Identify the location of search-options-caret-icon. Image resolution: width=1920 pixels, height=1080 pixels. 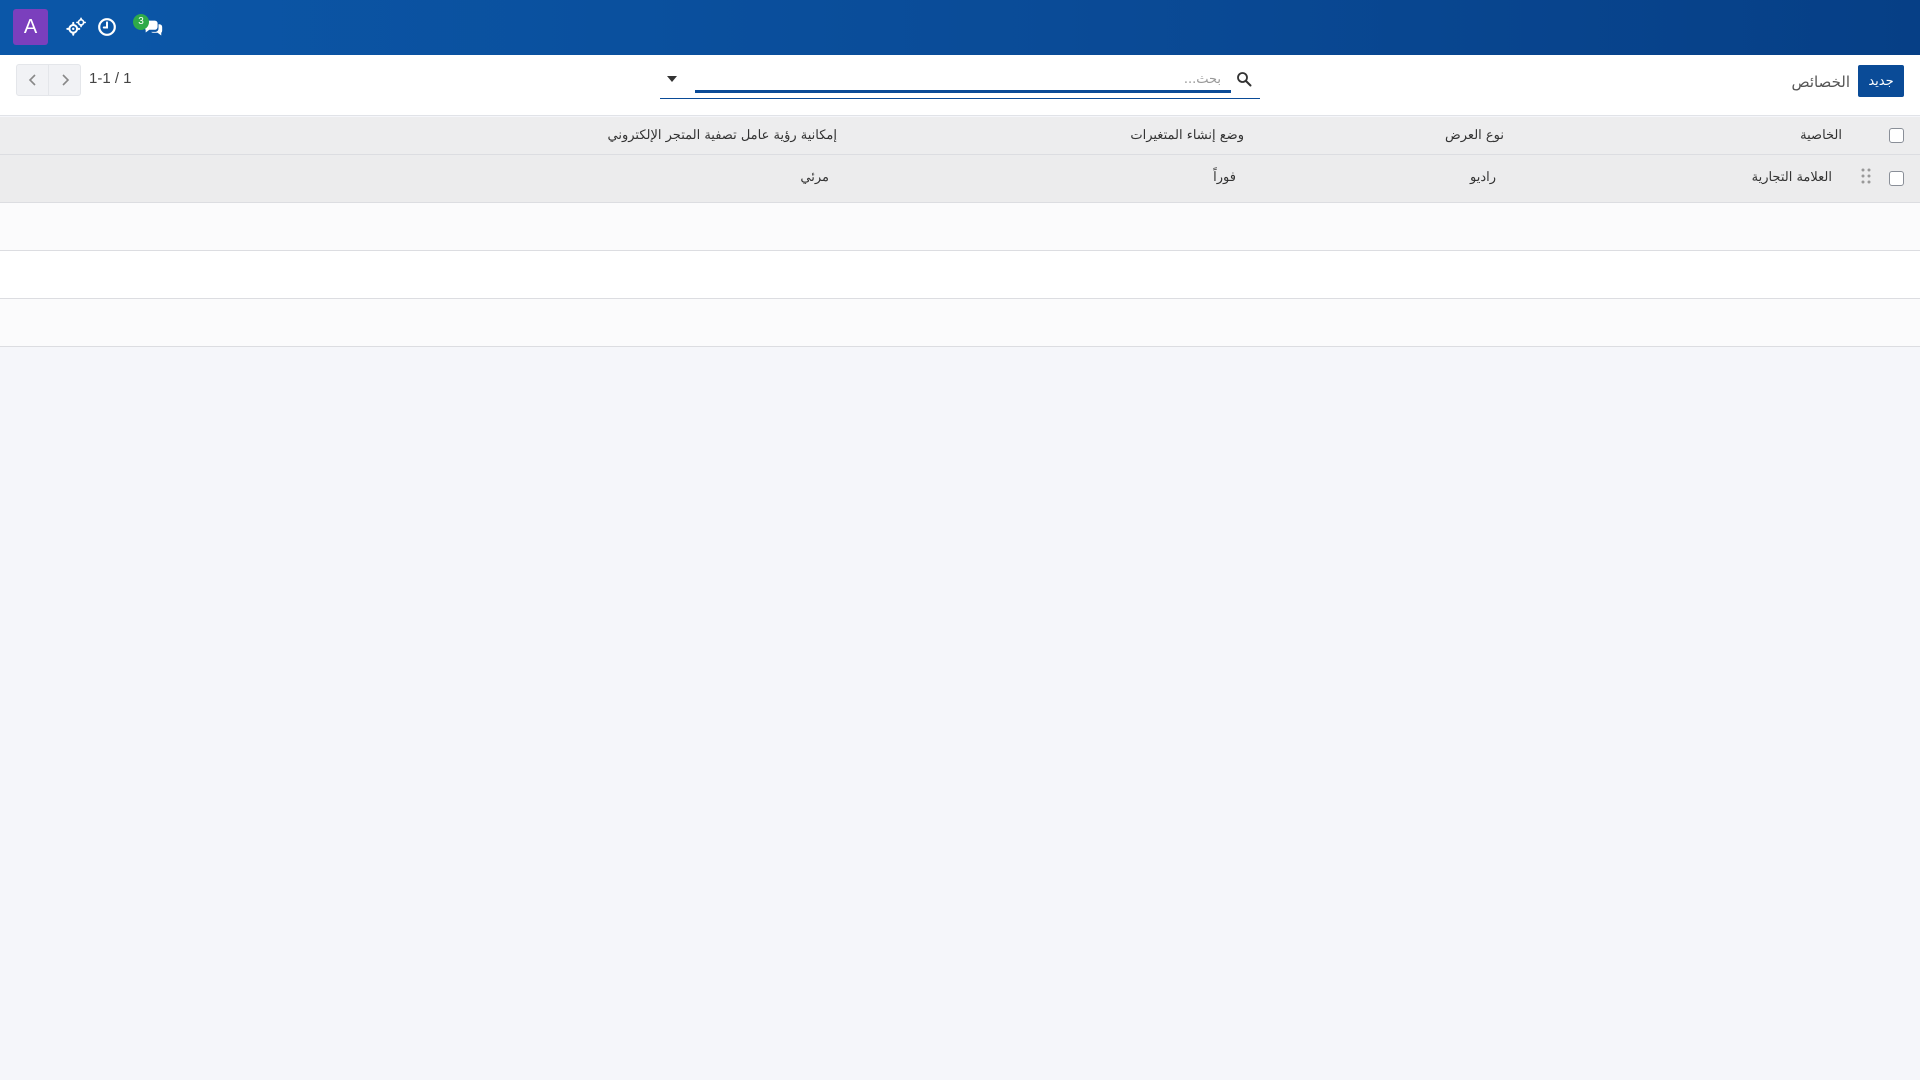
(672, 79).